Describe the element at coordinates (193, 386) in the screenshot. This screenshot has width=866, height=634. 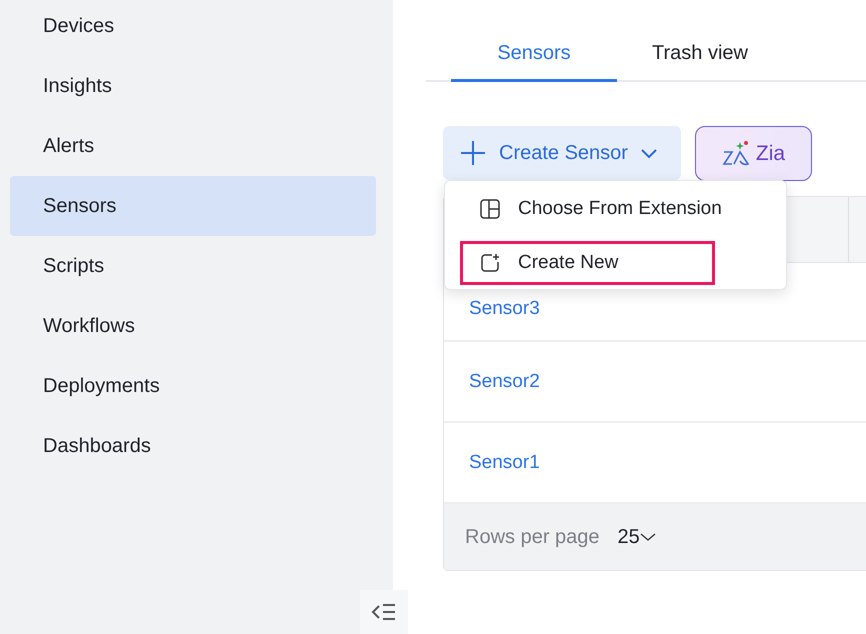
I see `sidebar-item: Deployments` at that location.